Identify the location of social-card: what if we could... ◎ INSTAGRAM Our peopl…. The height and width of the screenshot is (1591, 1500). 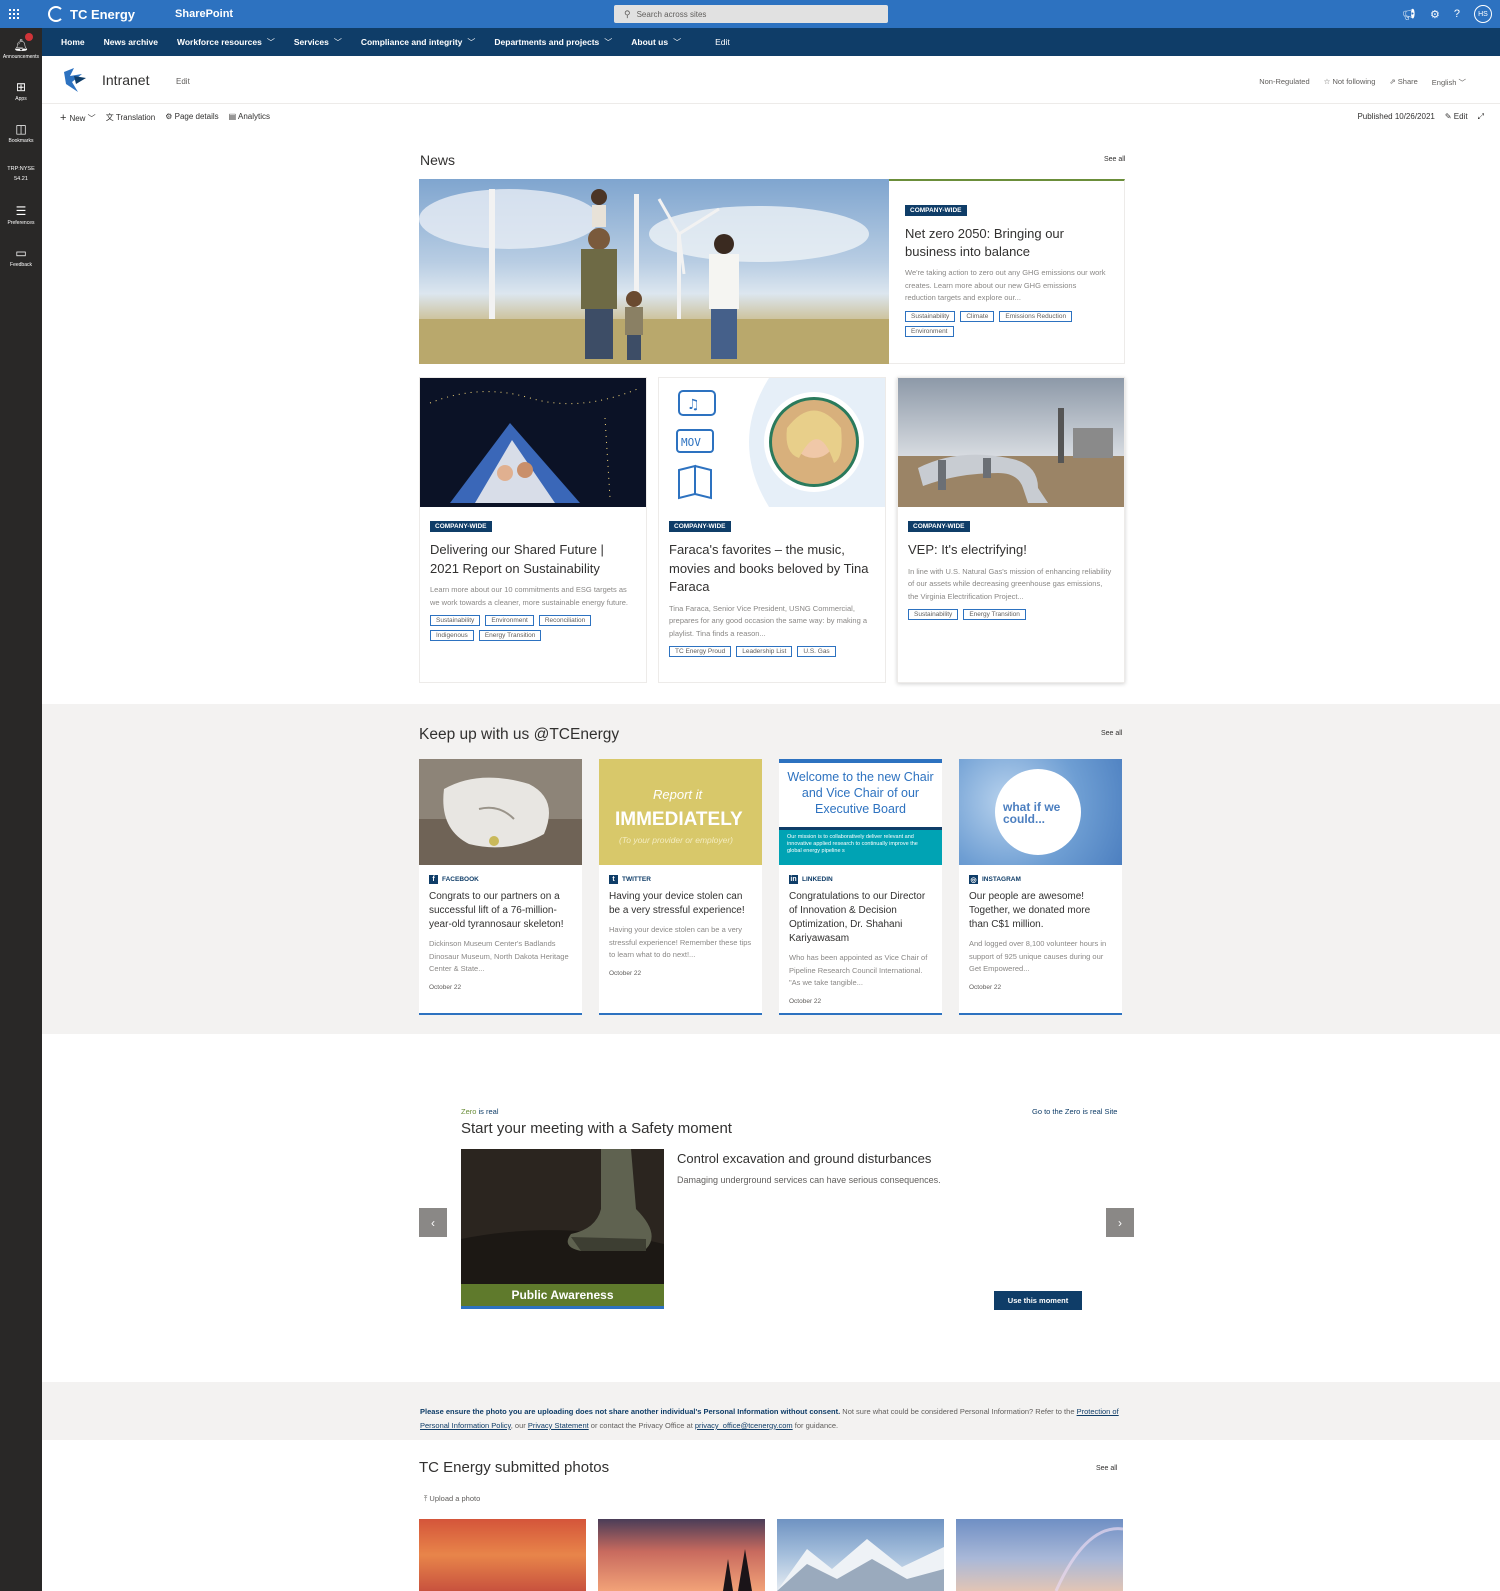
(1040, 887).